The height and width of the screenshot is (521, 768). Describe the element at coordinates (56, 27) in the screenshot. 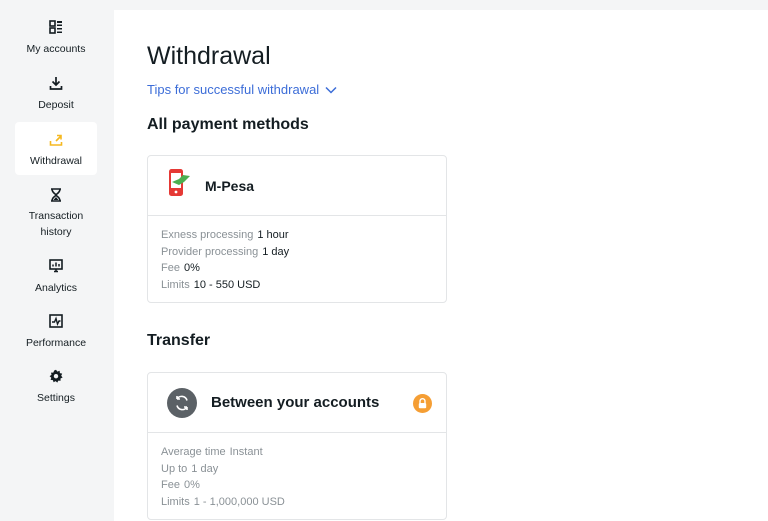

I see `accounts-grid-icon` at that location.